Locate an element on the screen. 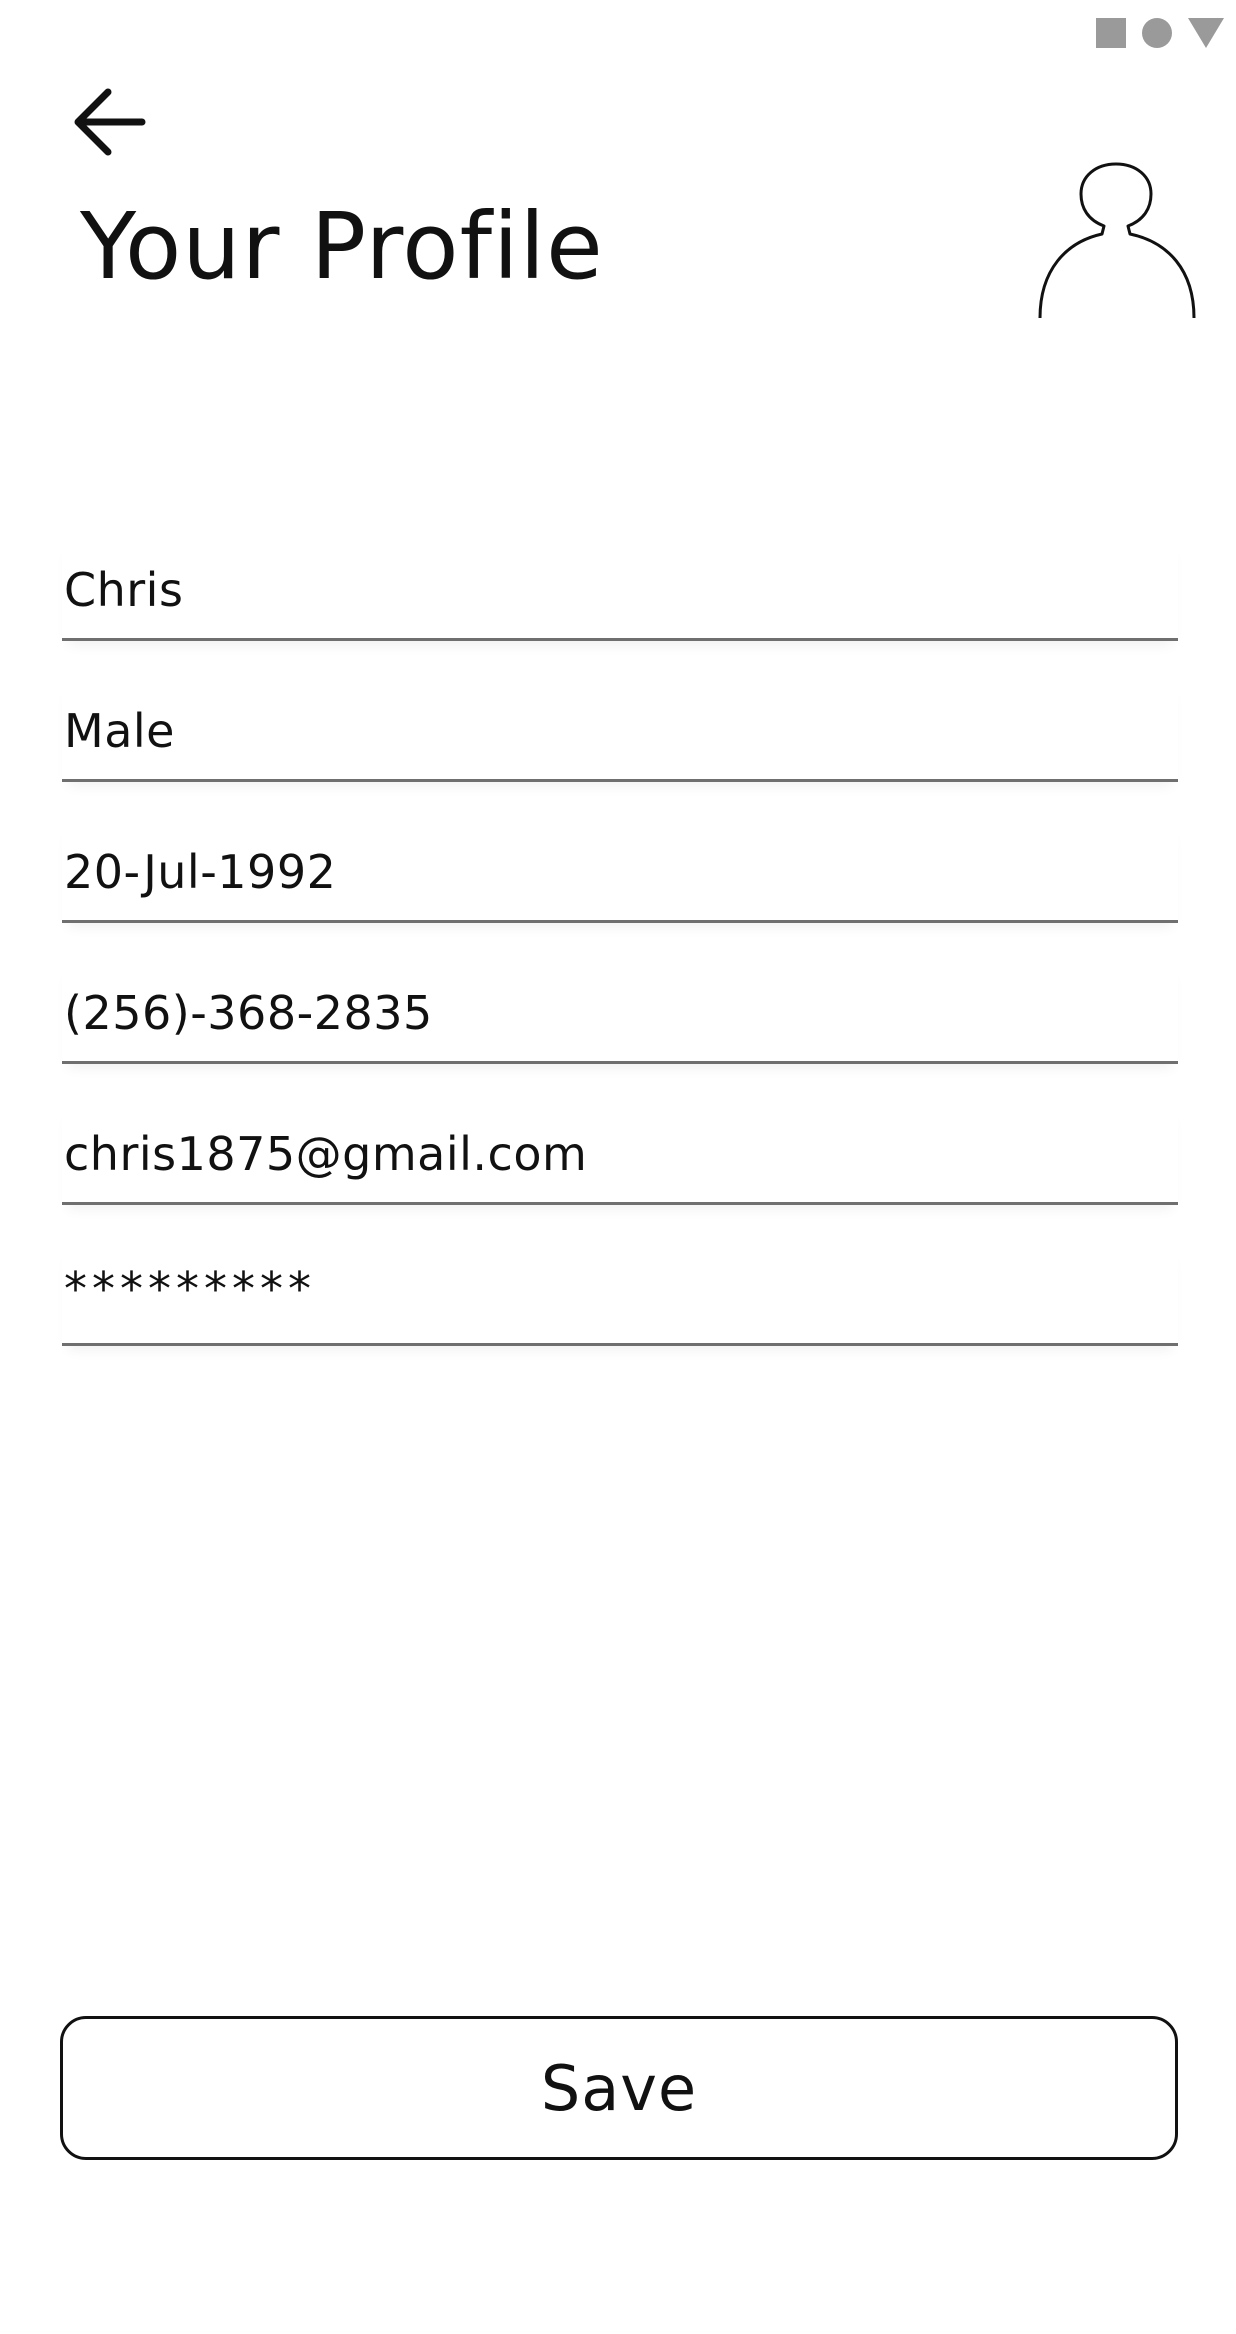  password-field: ********* is located at coordinates (620, 1294).